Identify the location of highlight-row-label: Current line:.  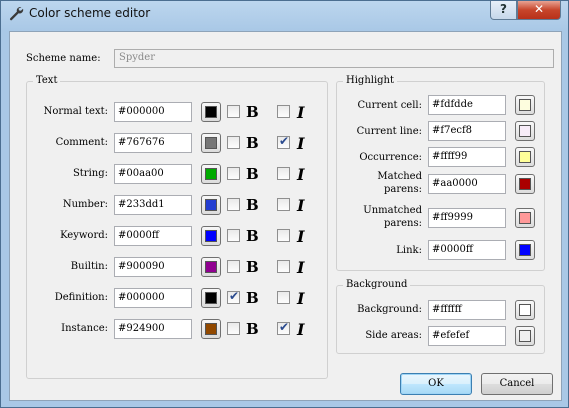
(389, 131).